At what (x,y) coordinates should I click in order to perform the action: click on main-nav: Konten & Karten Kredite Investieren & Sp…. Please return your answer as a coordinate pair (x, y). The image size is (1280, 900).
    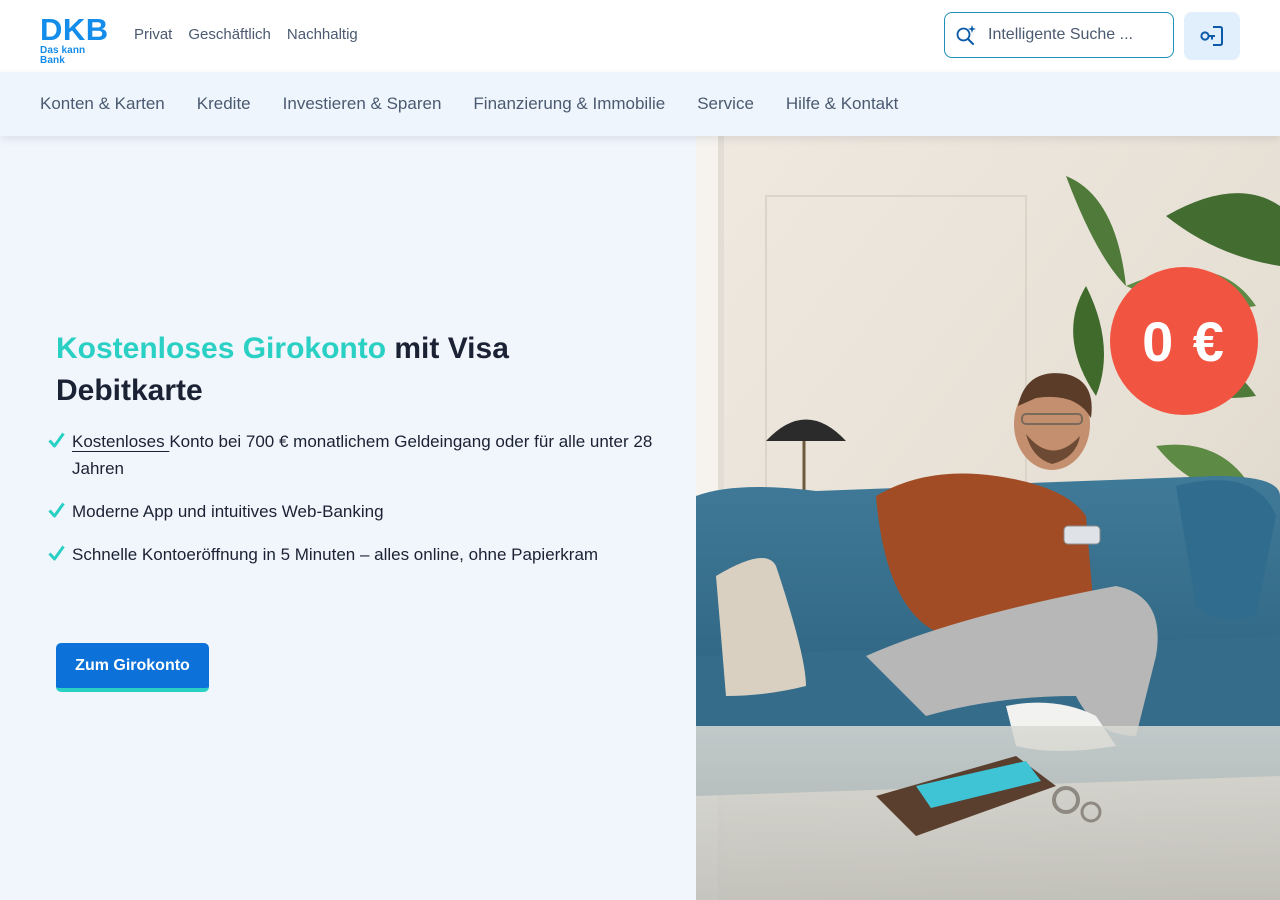
    Looking at the image, I should click on (640, 104).